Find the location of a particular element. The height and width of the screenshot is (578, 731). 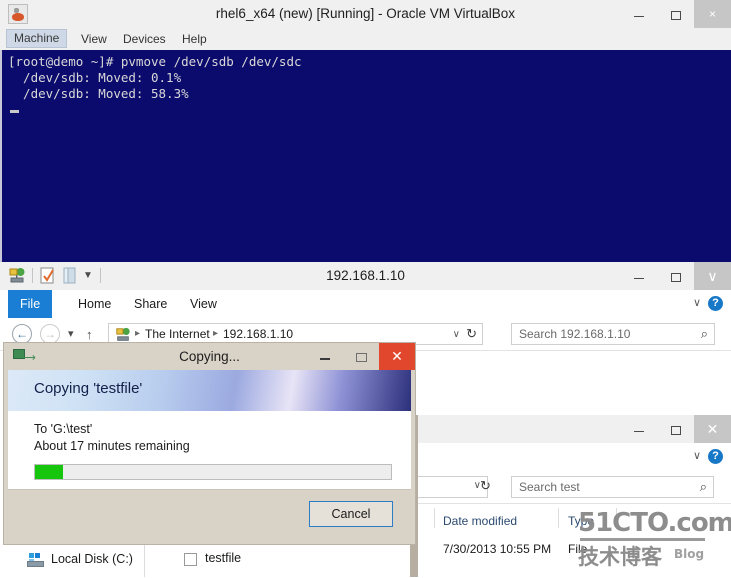

explorer2-search-icon: ⌕ is located at coordinates (703, 487).